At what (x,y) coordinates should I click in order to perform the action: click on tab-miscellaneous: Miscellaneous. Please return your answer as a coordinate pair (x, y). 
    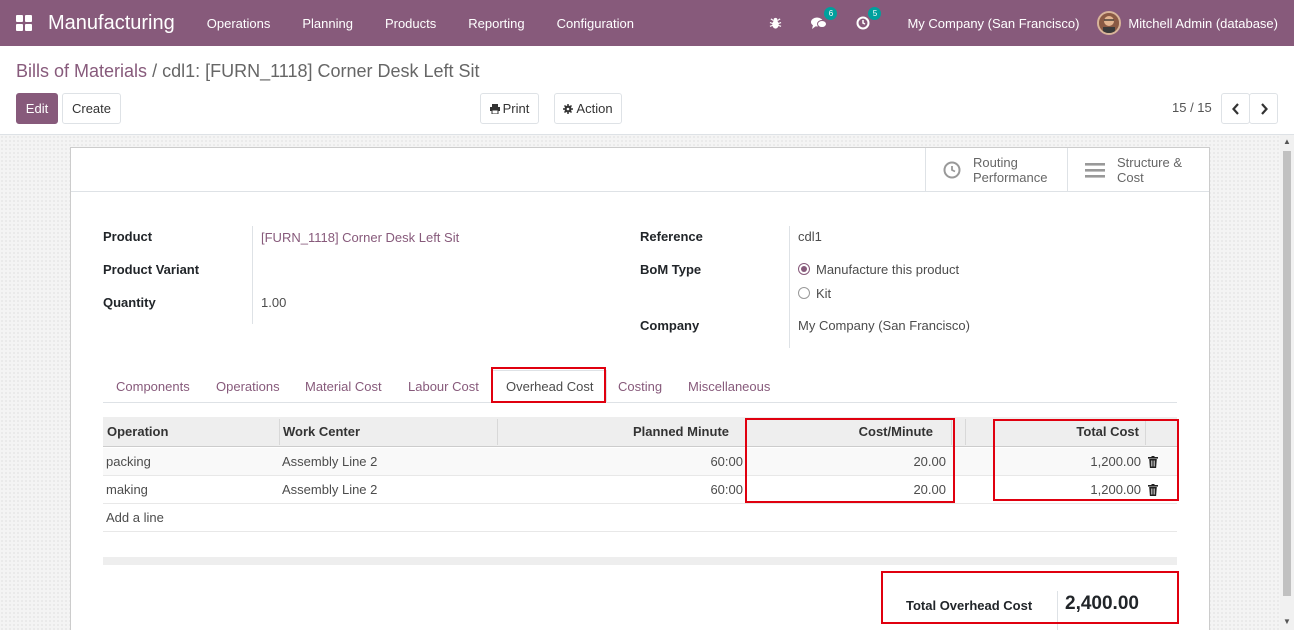
    Looking at the image, I should click on (729, 386).